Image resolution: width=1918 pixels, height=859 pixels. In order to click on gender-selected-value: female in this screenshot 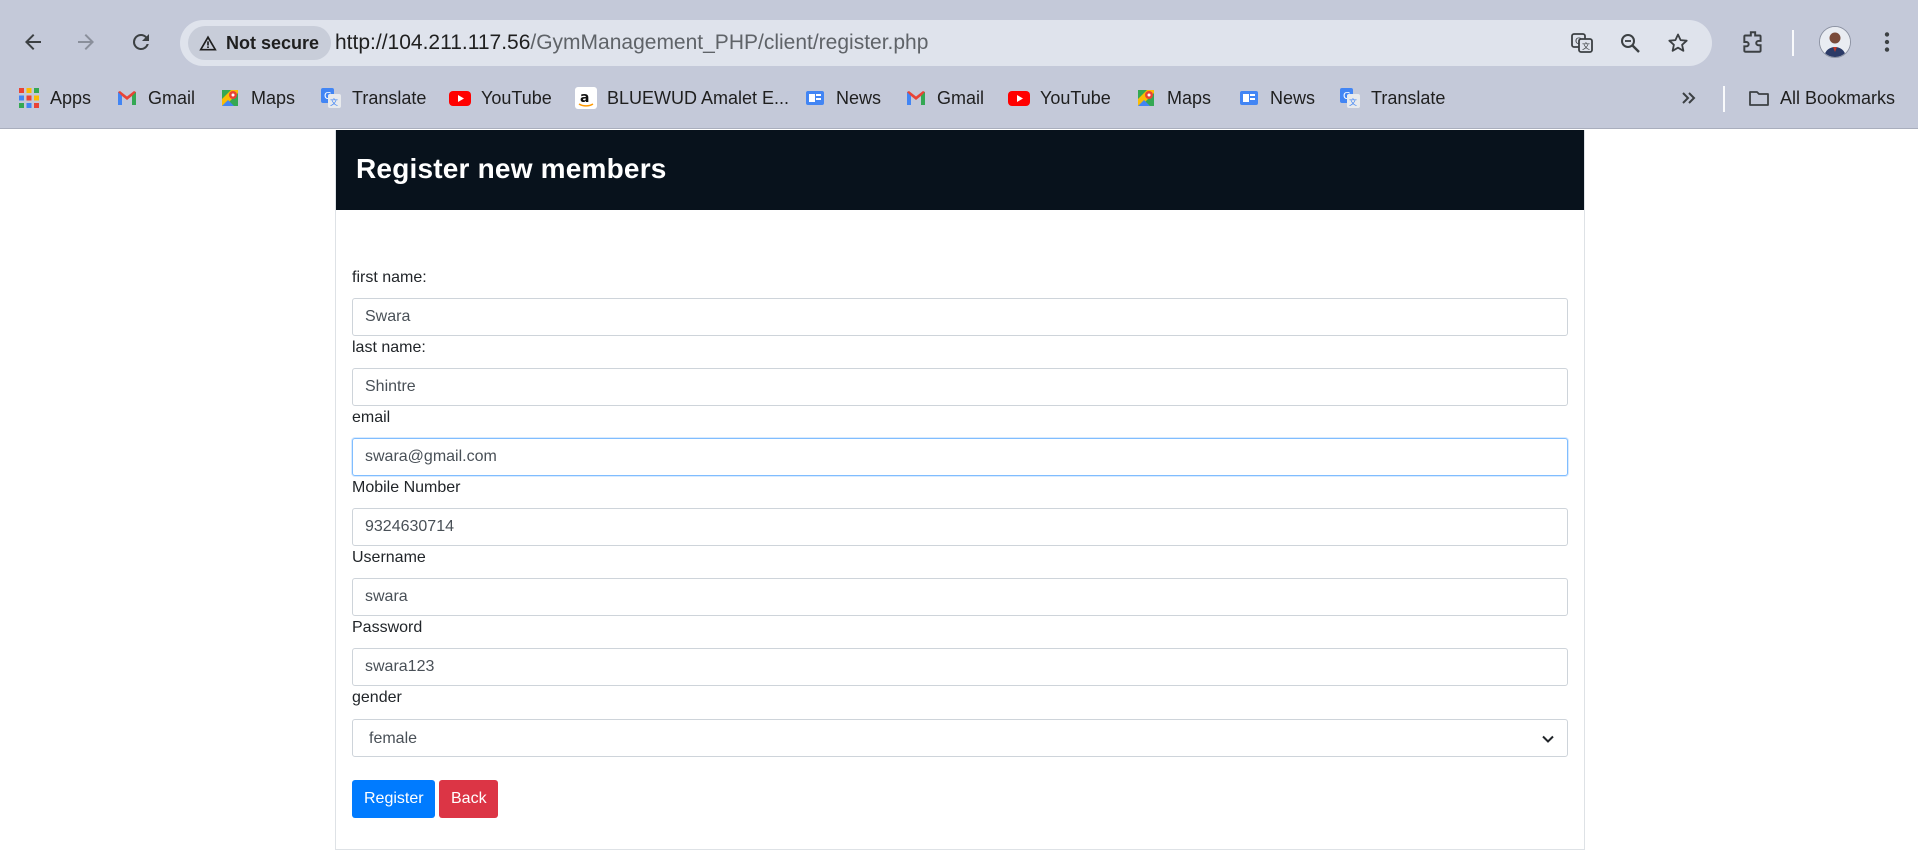, I will do `click(393, 738)`.